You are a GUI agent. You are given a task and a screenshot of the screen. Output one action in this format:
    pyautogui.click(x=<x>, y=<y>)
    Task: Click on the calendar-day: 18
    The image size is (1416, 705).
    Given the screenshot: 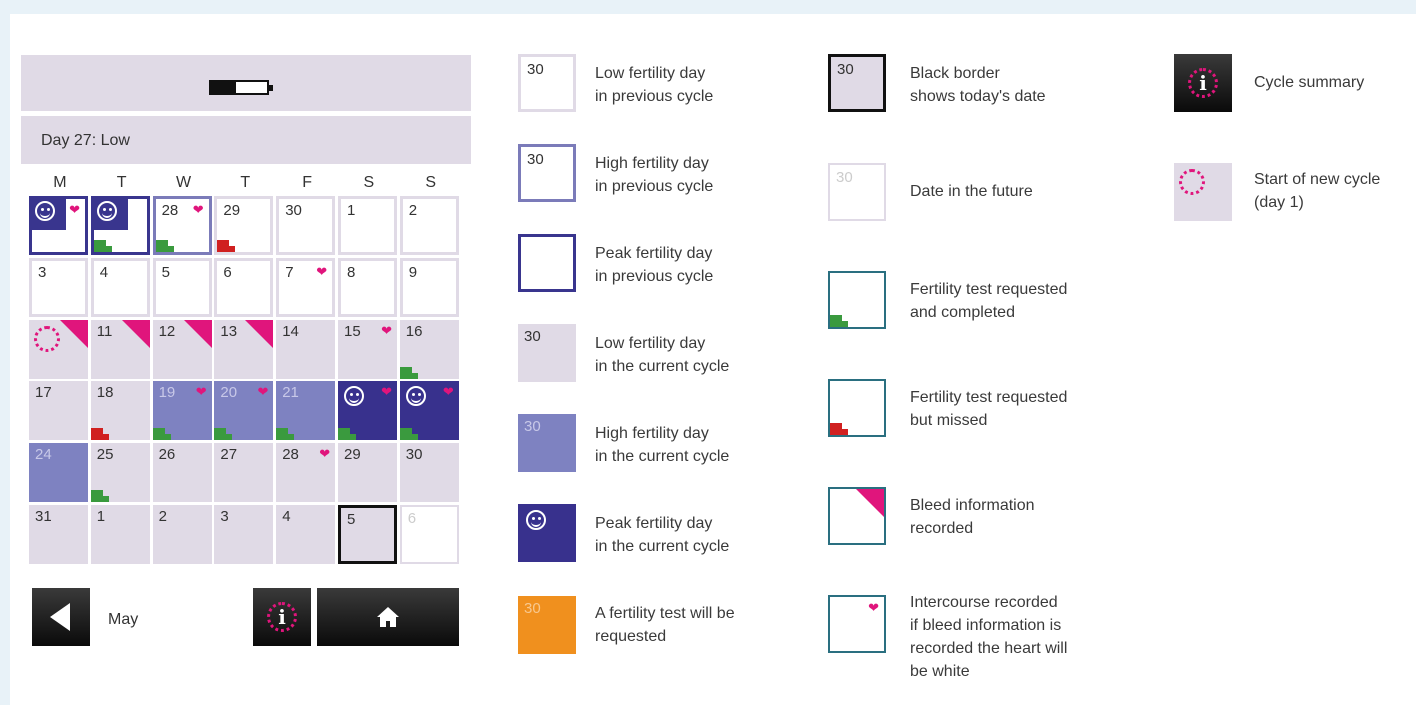 What is the action you would take?
    pyautogui.click(x=120, y=411)
    